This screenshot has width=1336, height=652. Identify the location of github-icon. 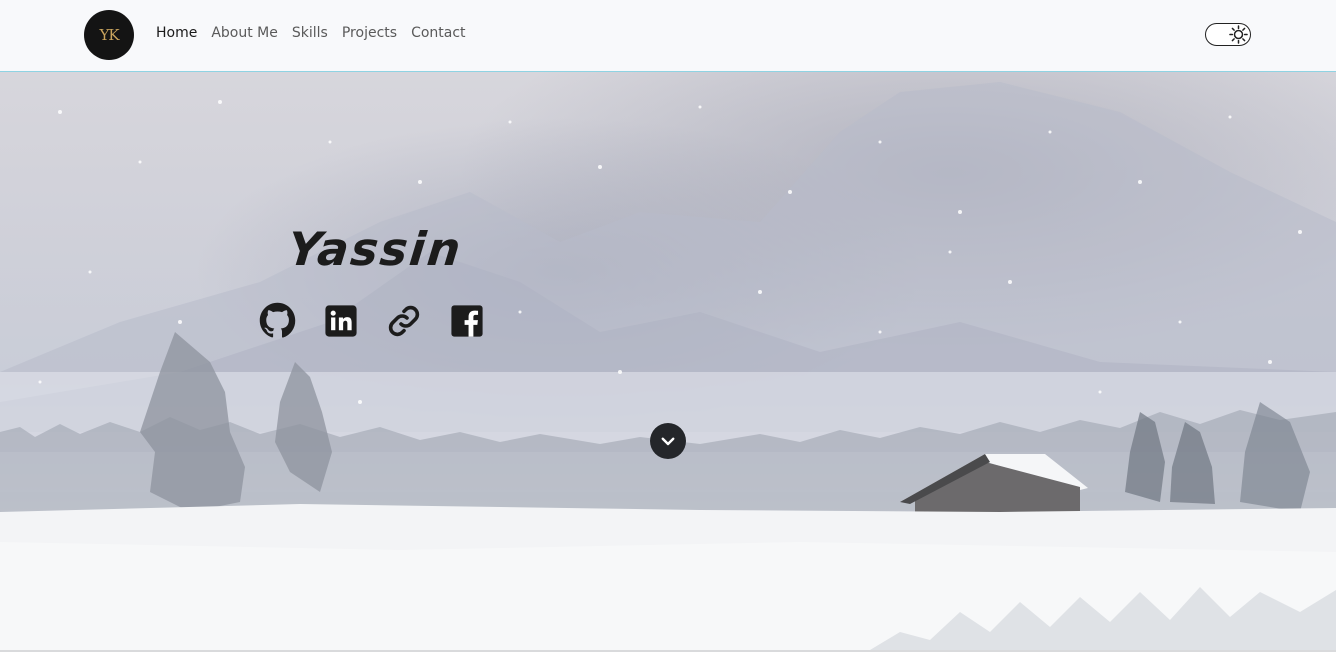
(277, 320).